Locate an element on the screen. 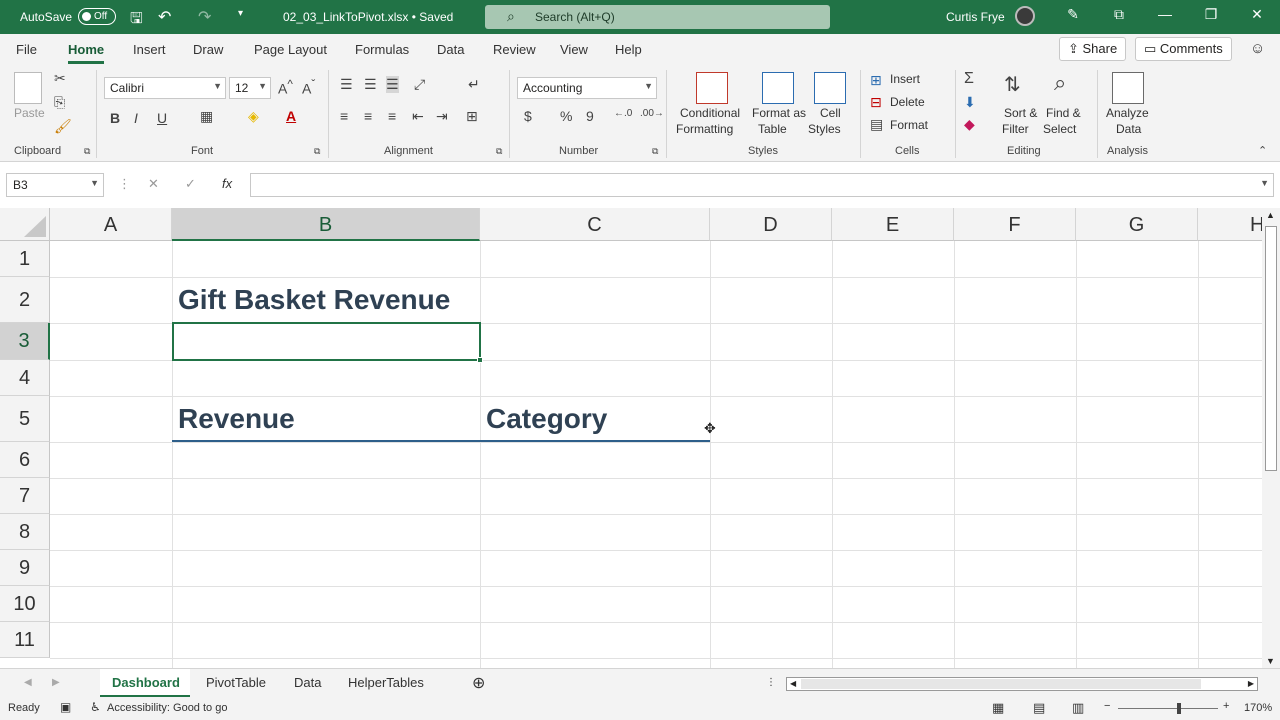 The width and height of the screenshot is (1280, 720). zoom-slider is located at coordinates (1168, 708).